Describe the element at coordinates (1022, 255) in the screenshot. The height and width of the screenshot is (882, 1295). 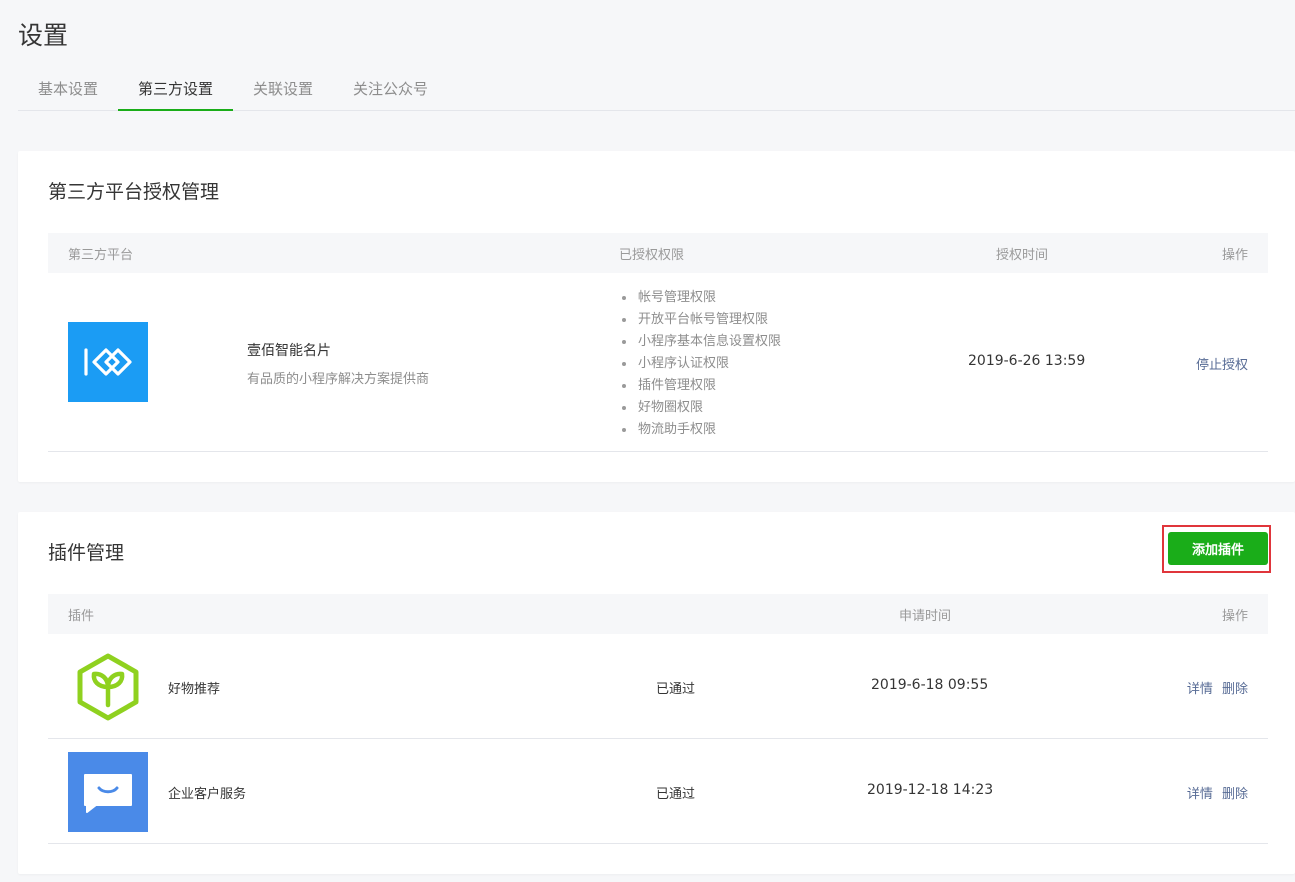
I see `column-header-auth-time: 授权时间` at that location.